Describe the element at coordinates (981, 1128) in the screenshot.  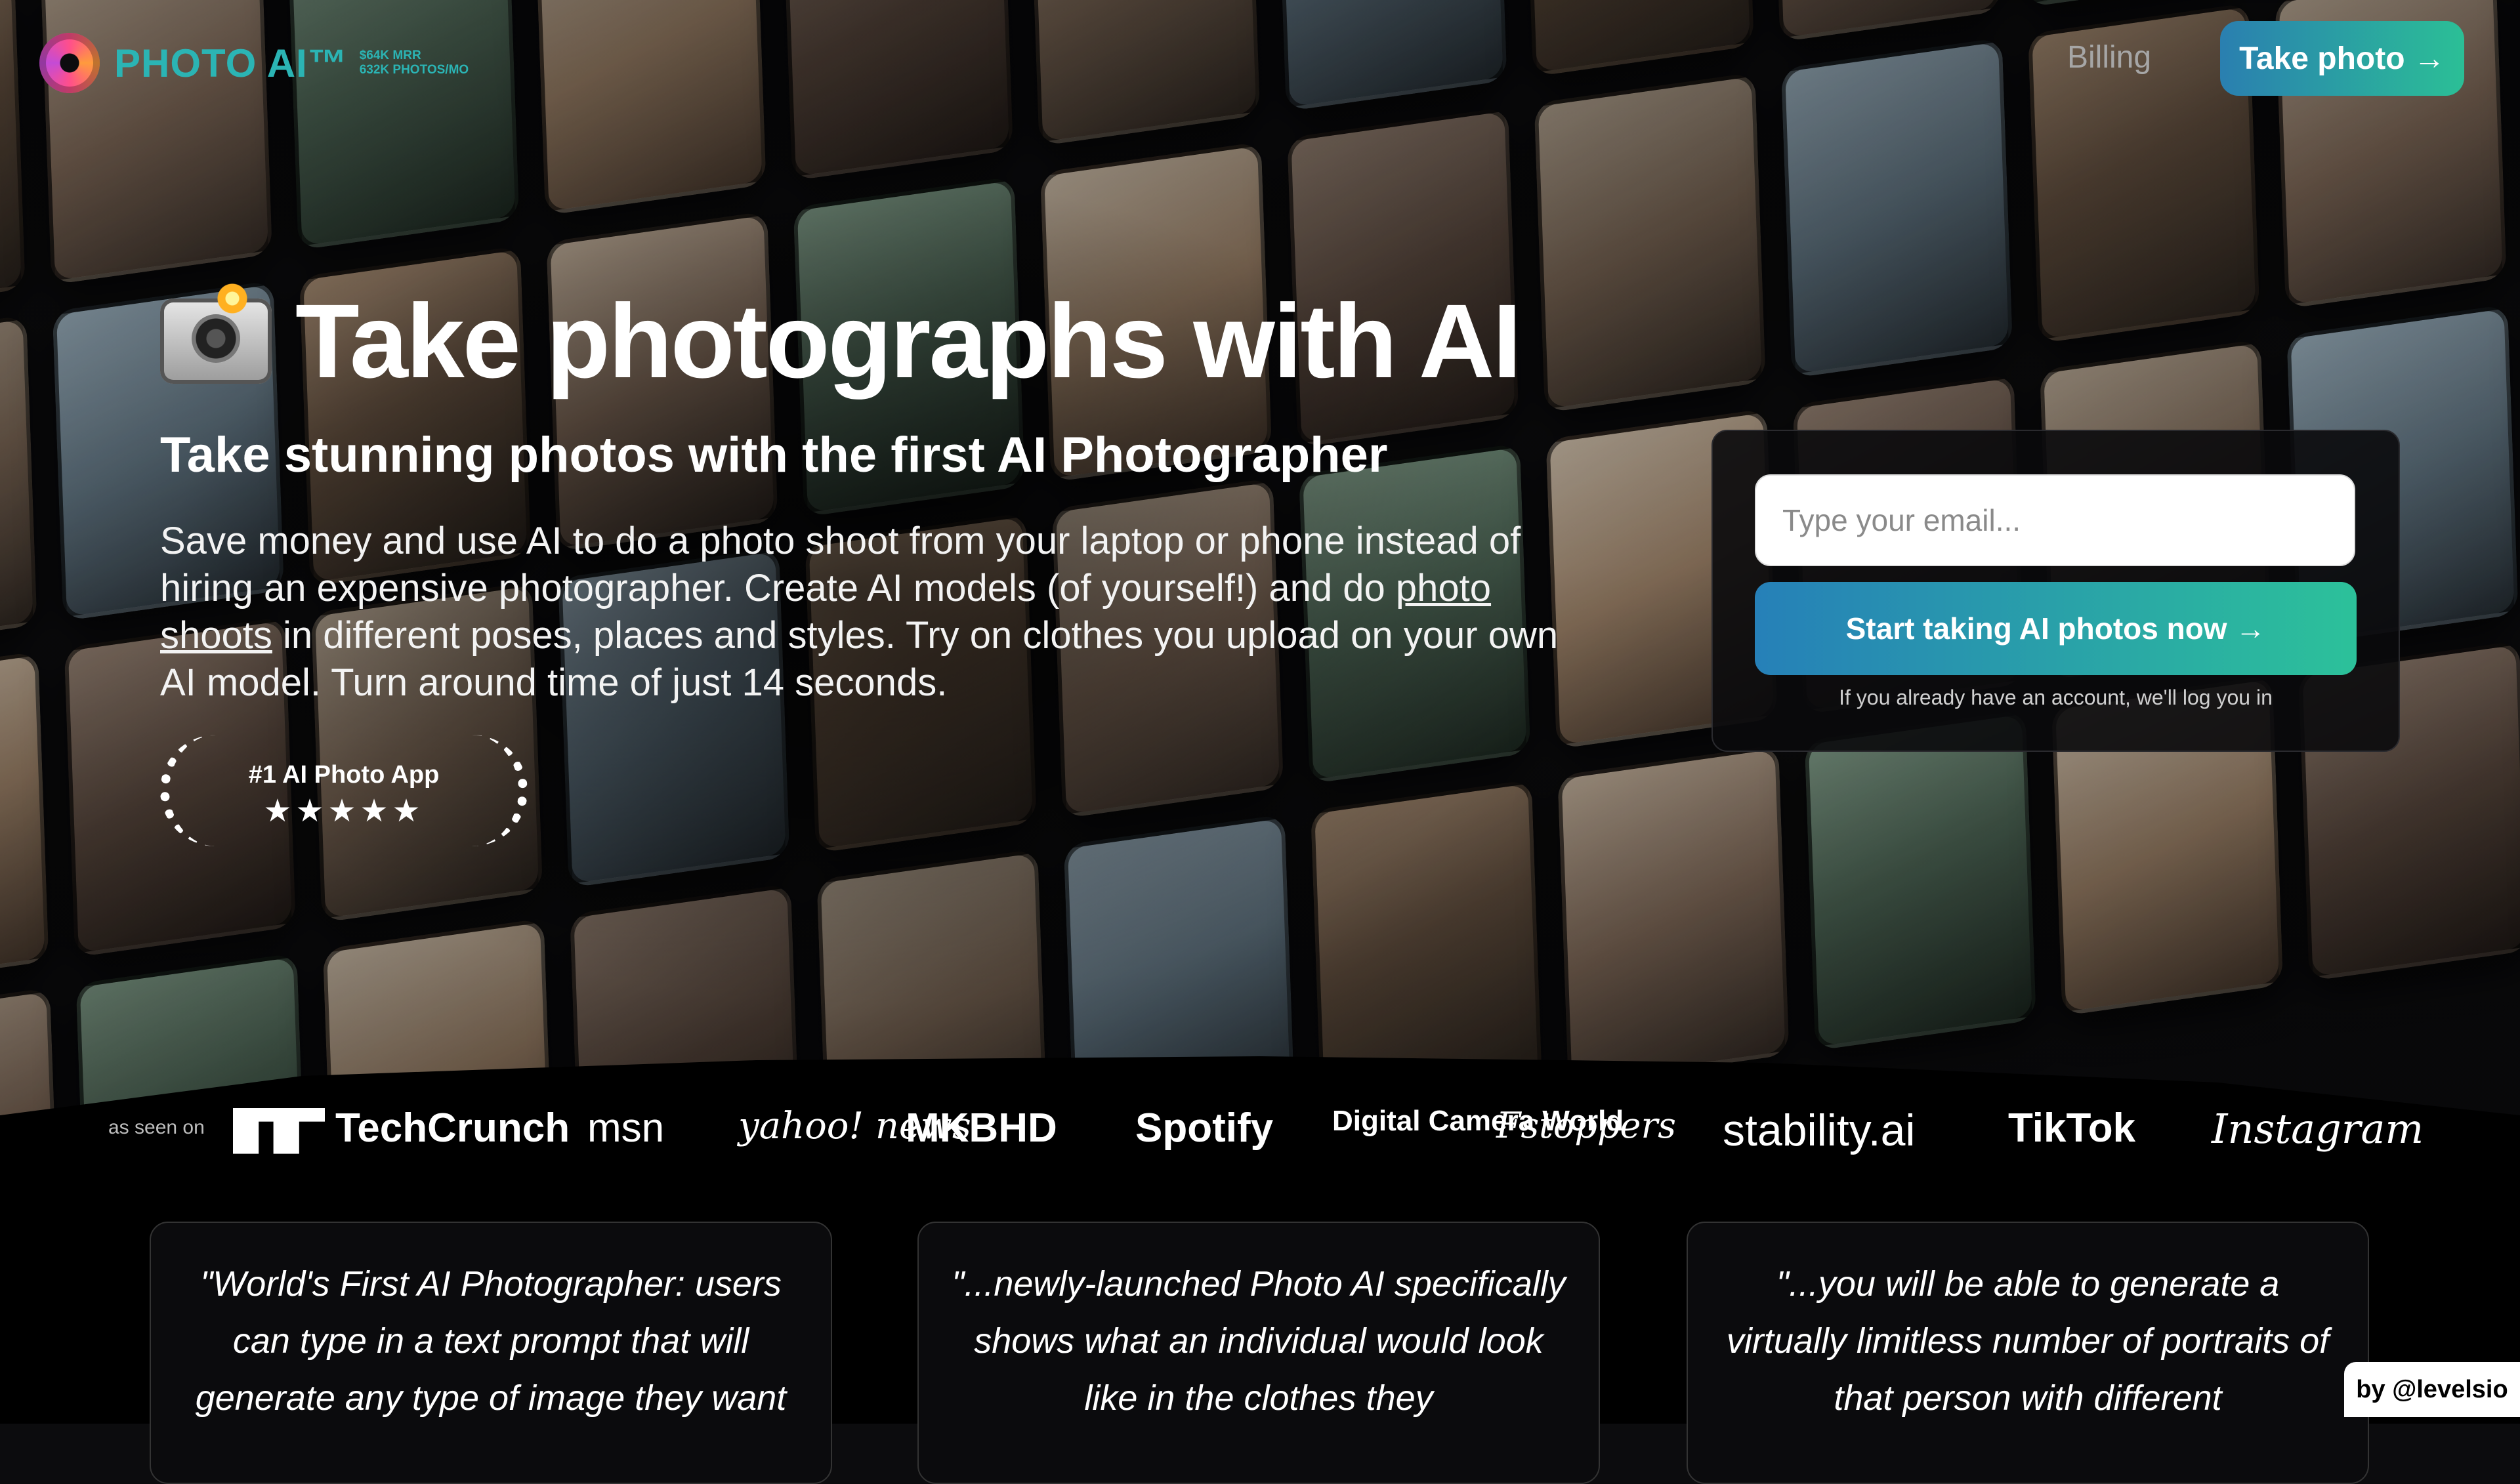
I see `mkbhd-logo: MKBHD` at that location.